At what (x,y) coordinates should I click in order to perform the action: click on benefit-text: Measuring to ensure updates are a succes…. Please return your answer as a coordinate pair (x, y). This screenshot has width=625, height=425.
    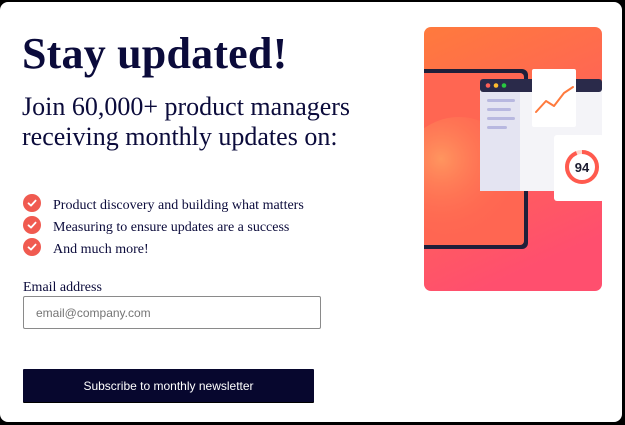
    Looking at the image, I should click on (171, 227).